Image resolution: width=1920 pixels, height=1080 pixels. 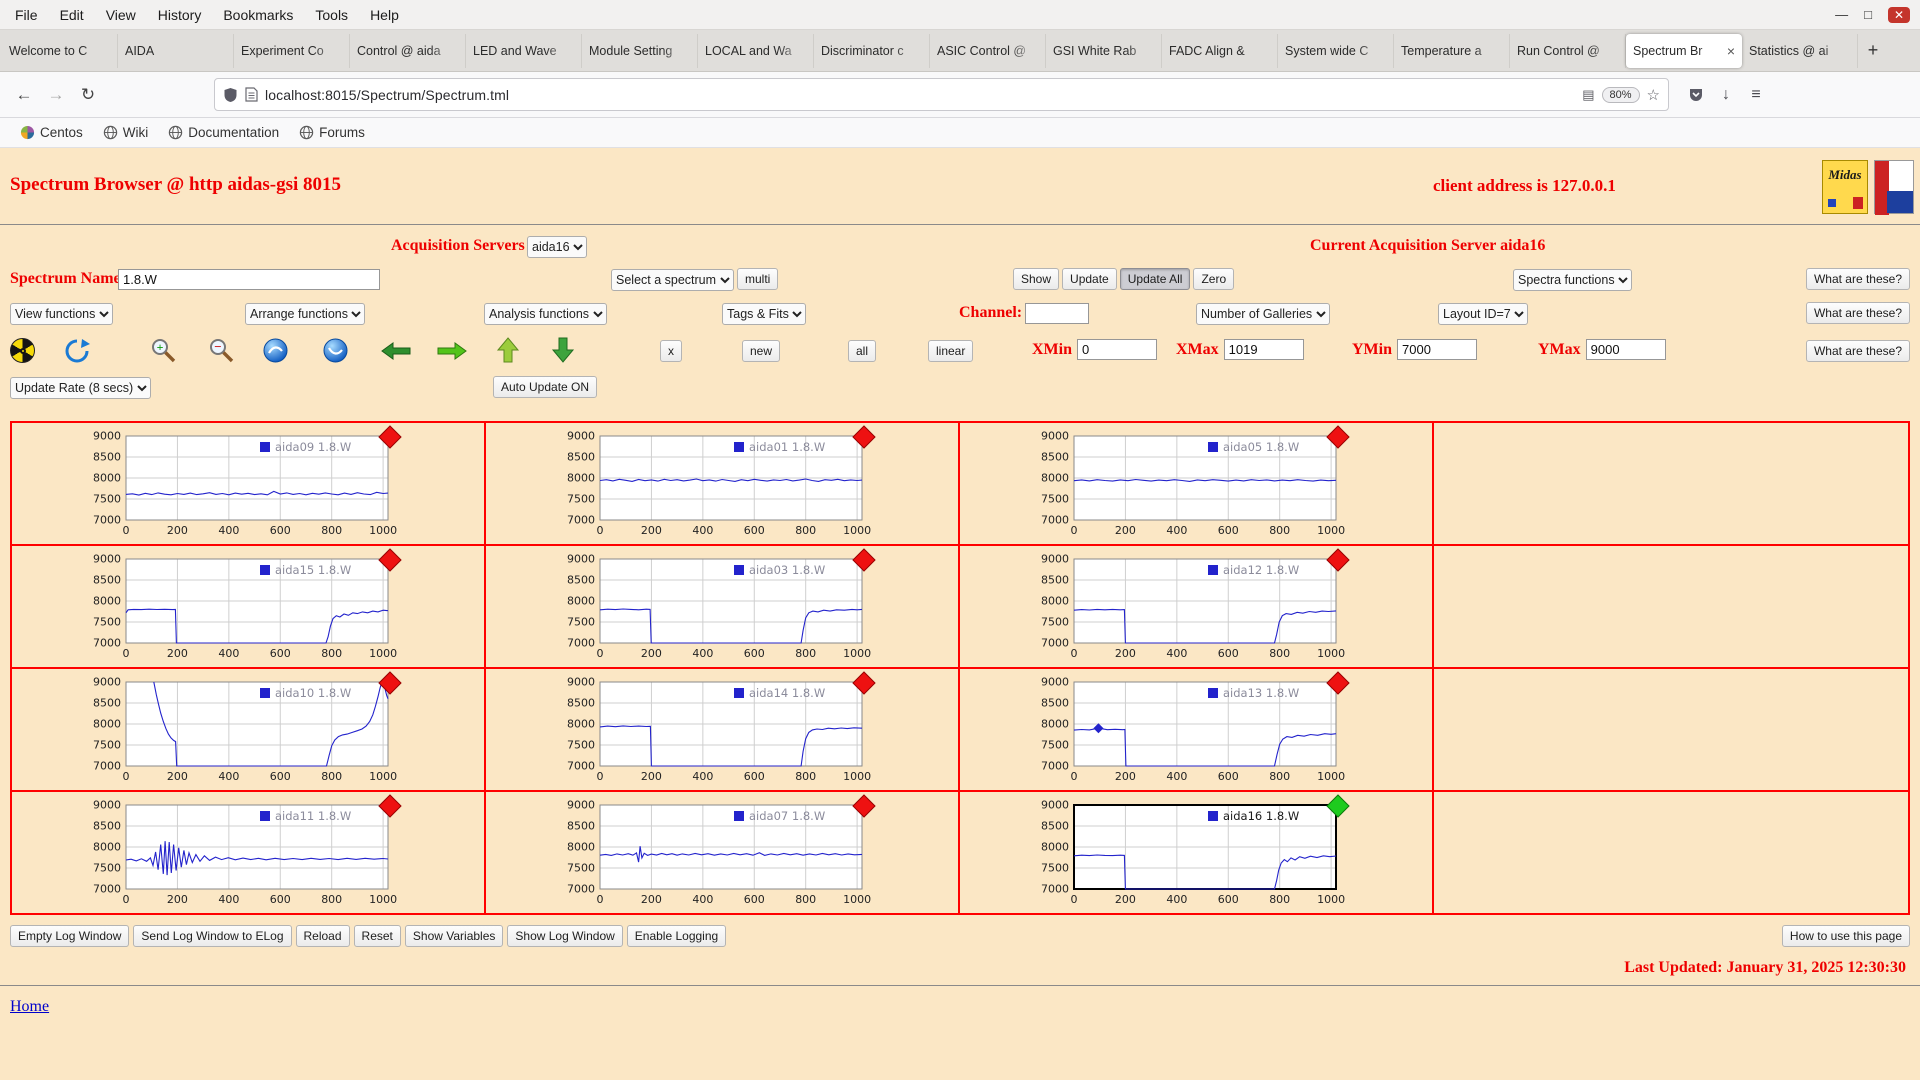 I want to click on arrow-left-icon, so click(x=396, y=351).